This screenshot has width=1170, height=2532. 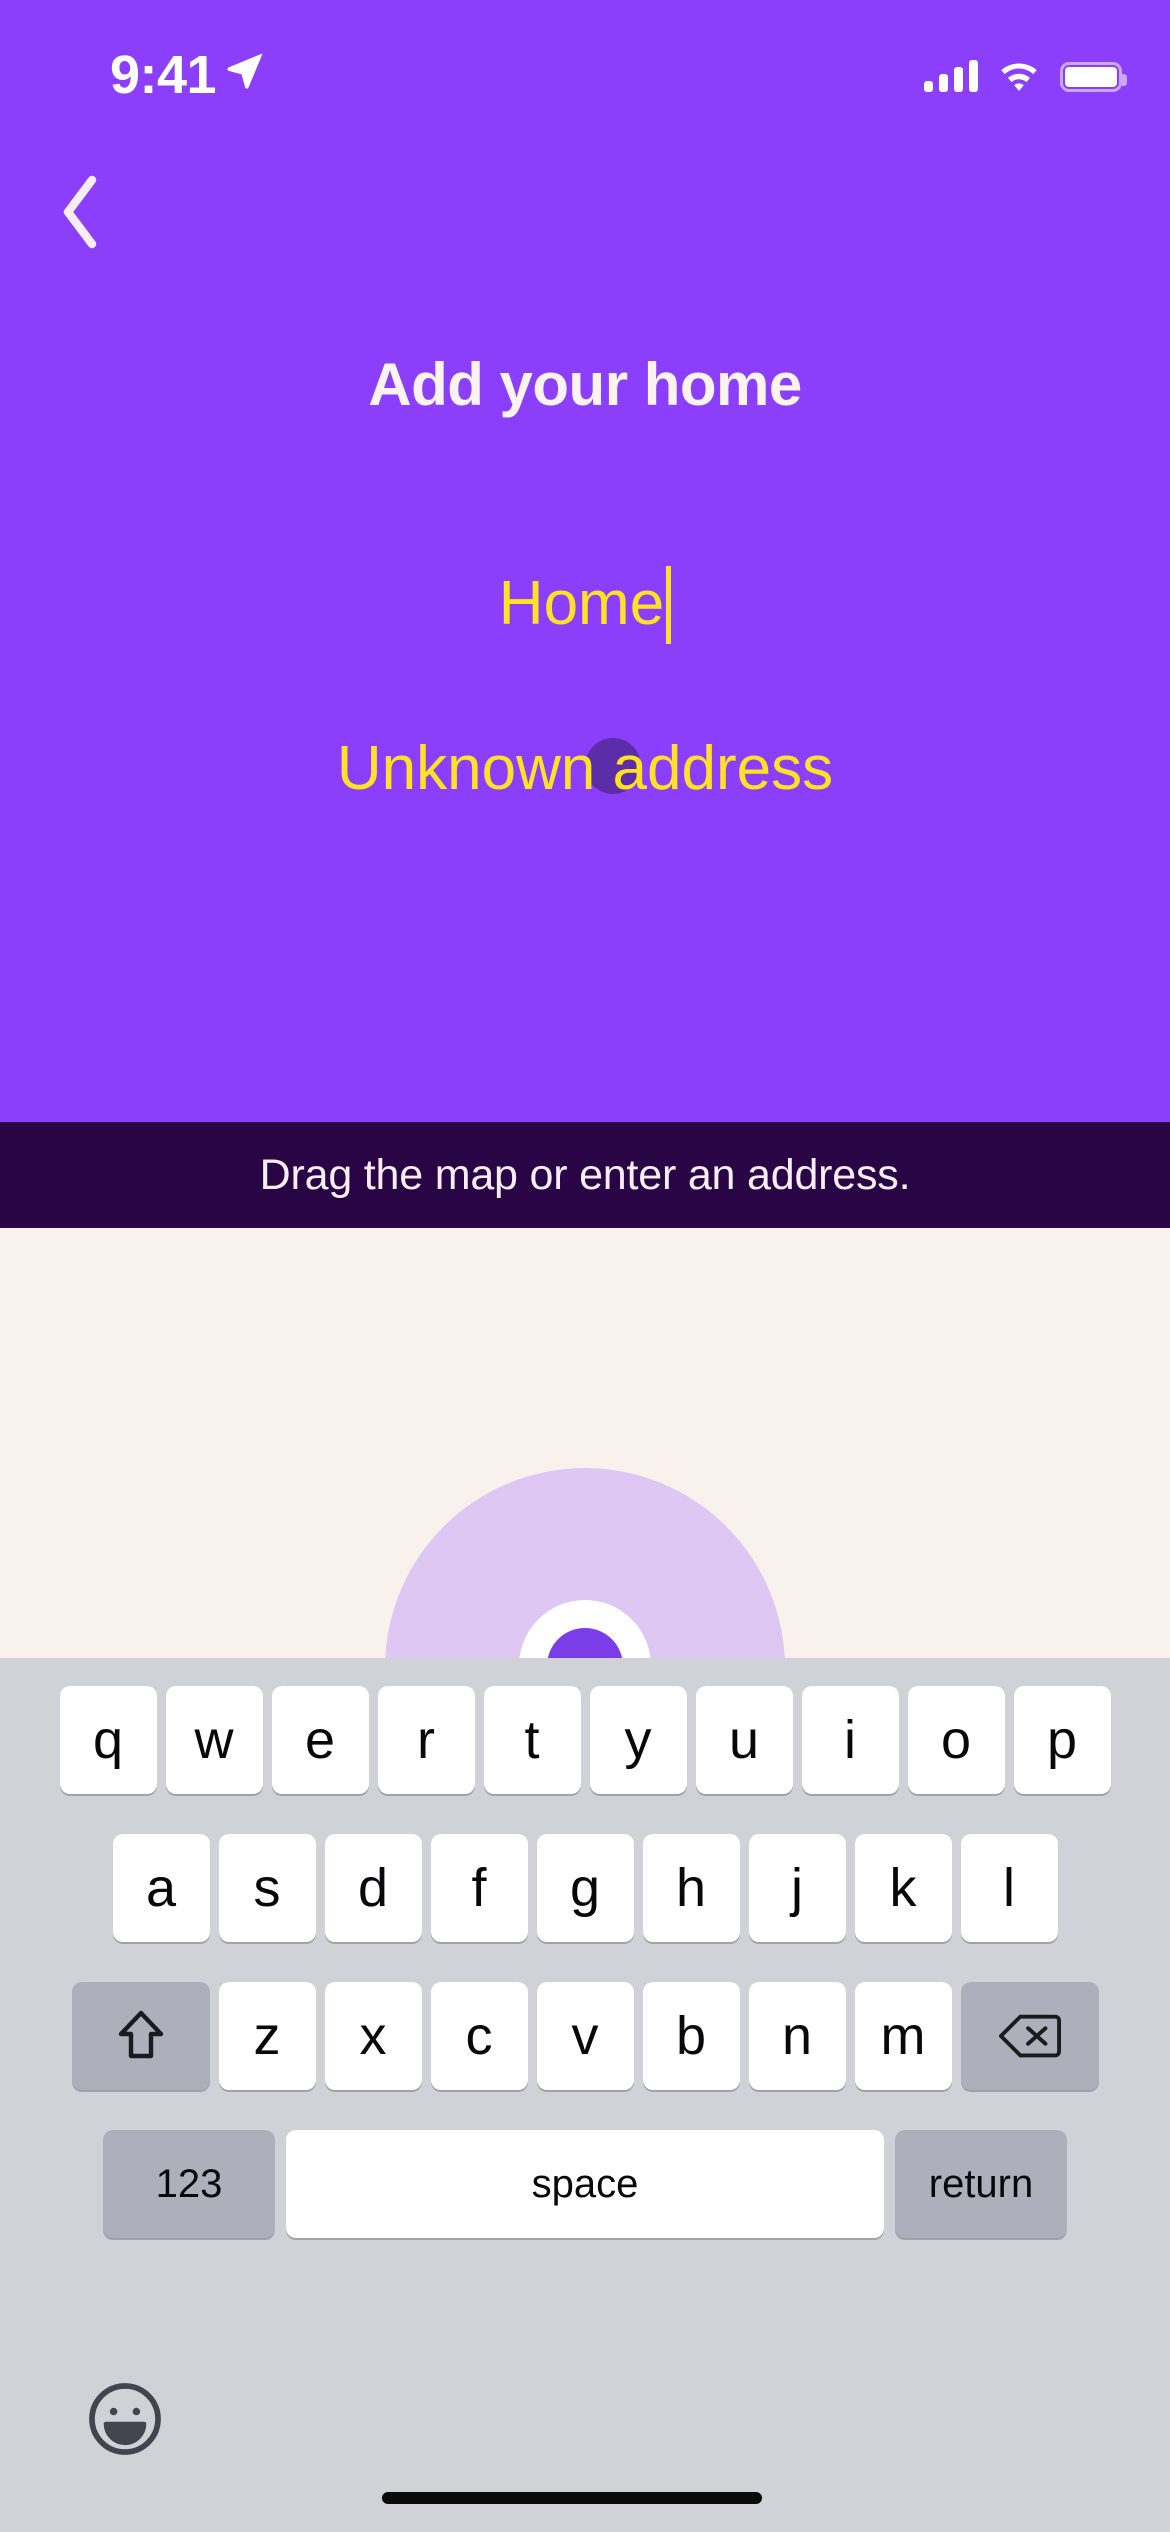 I want to click on shift-key, so click(x=140, y=2036).